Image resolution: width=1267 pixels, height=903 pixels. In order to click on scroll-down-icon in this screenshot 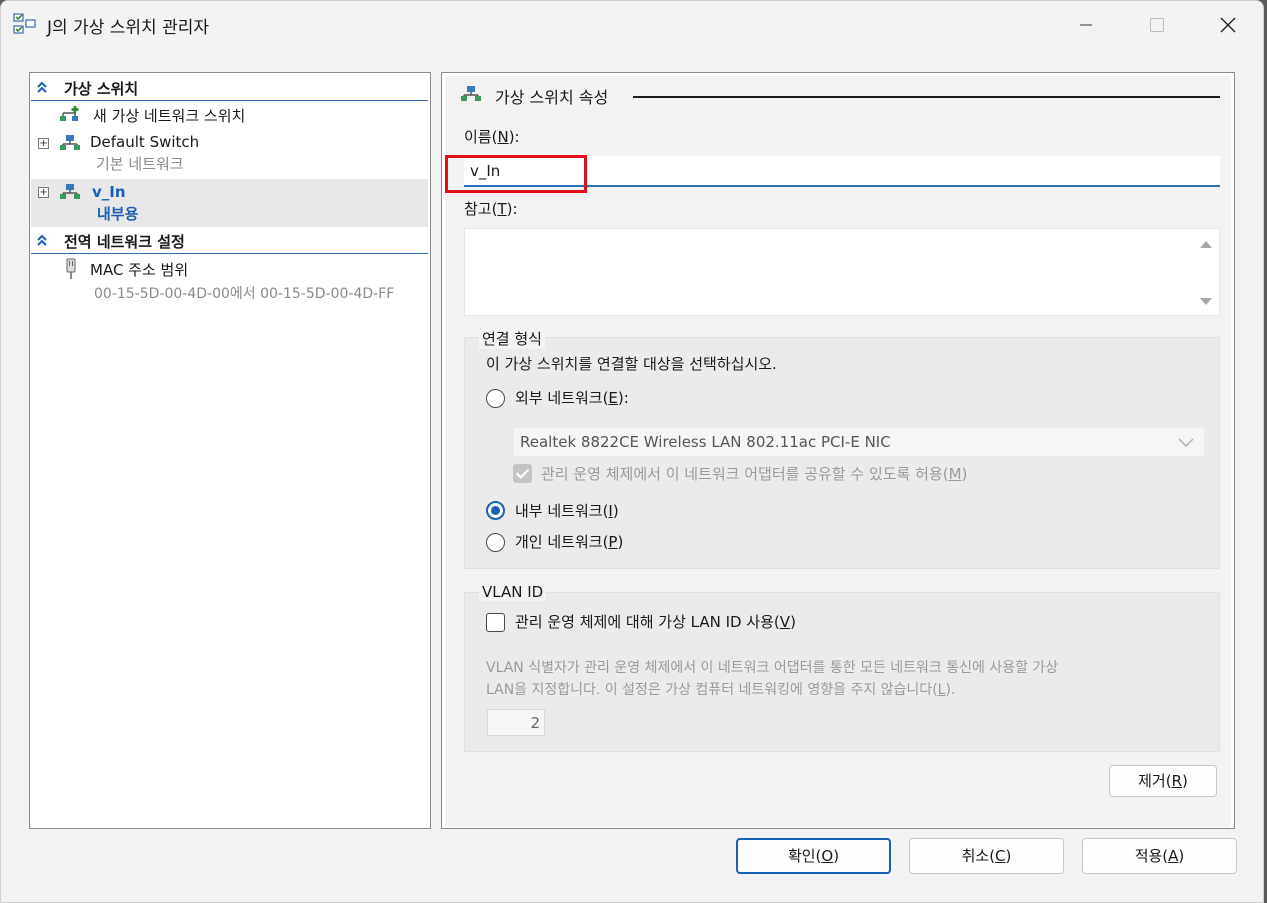, I will do `click(1206, 302)`.